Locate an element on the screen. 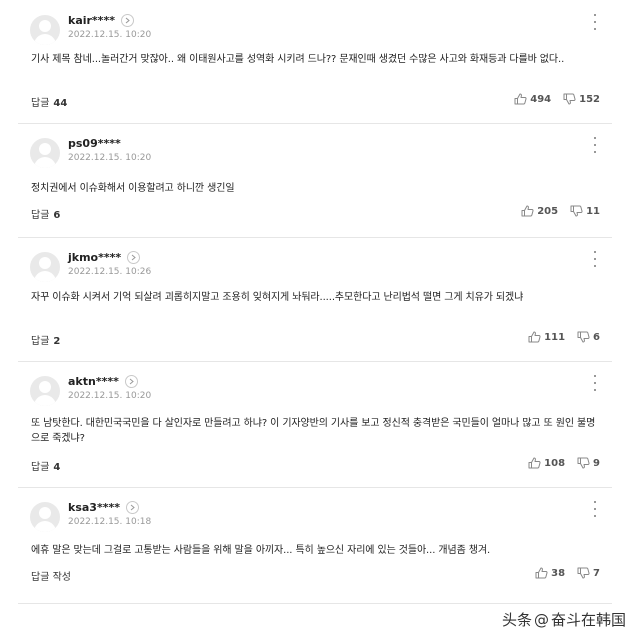  dislike-button: 6 is located at coordinates (588, 337).